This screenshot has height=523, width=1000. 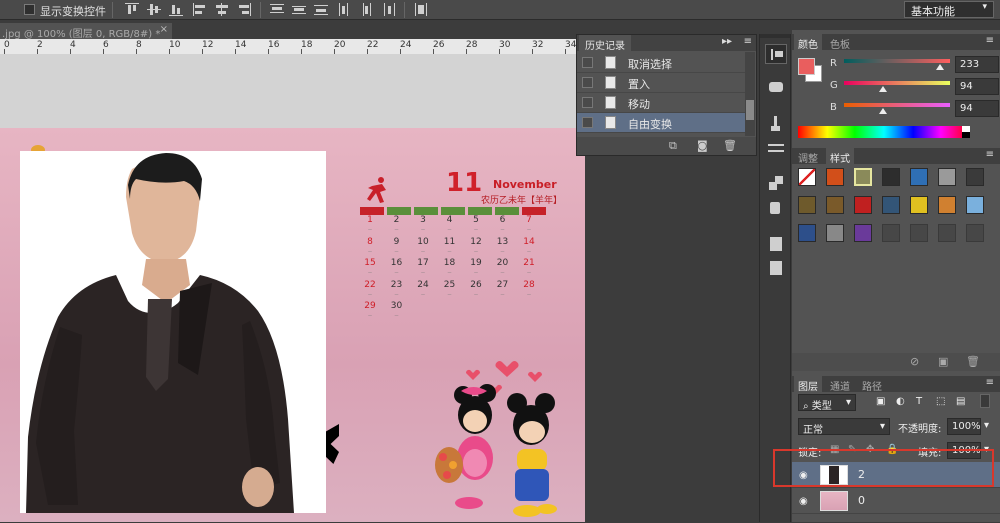 I want to click on swatches-tab: 色板, so click(x=840, y=42).